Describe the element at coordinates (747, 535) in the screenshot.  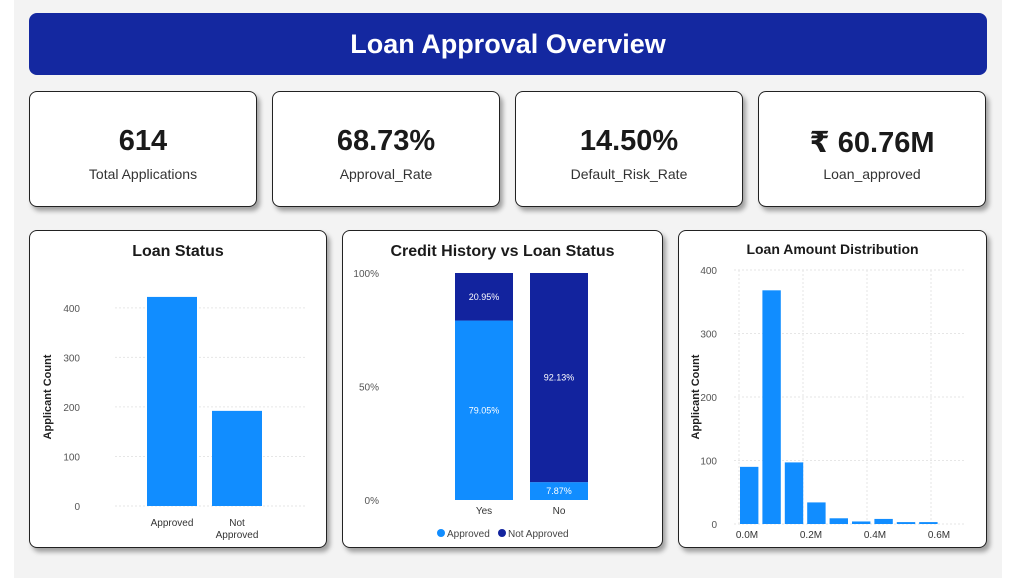
I see `x-tick-label: 0.0M` at that location.